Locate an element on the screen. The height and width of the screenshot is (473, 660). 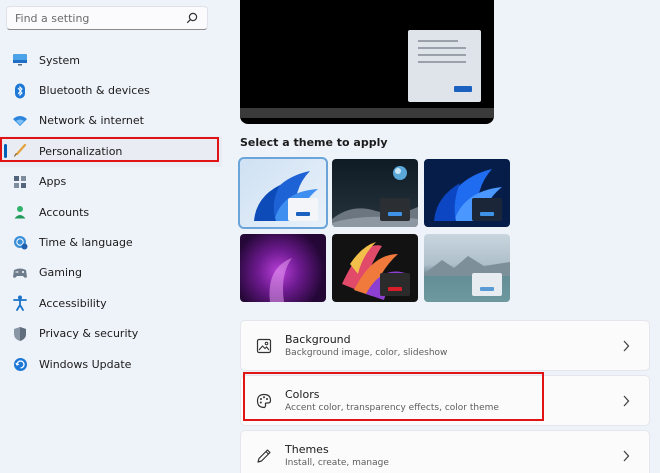
bluetooth-icon is located at coordinates (20, 91).